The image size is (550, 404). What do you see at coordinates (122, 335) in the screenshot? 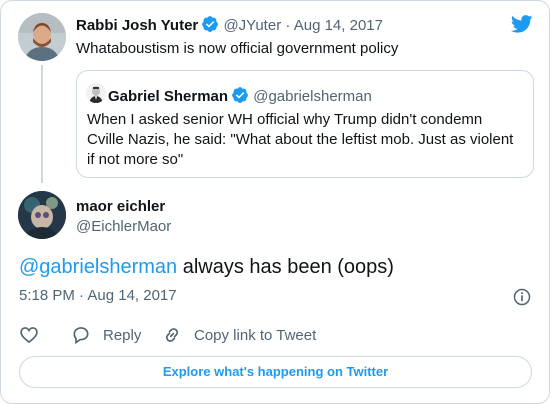
I see `reply-label: Reply` at bounding box center [122, 335].